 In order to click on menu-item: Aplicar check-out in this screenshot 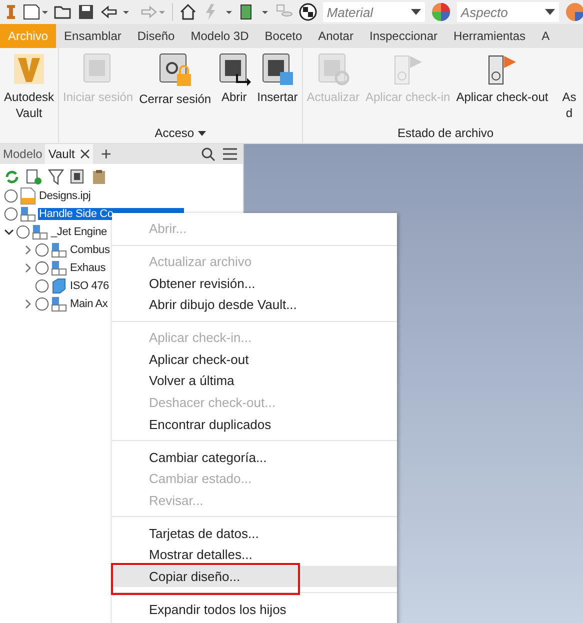, I will do `click(254, 359)`.